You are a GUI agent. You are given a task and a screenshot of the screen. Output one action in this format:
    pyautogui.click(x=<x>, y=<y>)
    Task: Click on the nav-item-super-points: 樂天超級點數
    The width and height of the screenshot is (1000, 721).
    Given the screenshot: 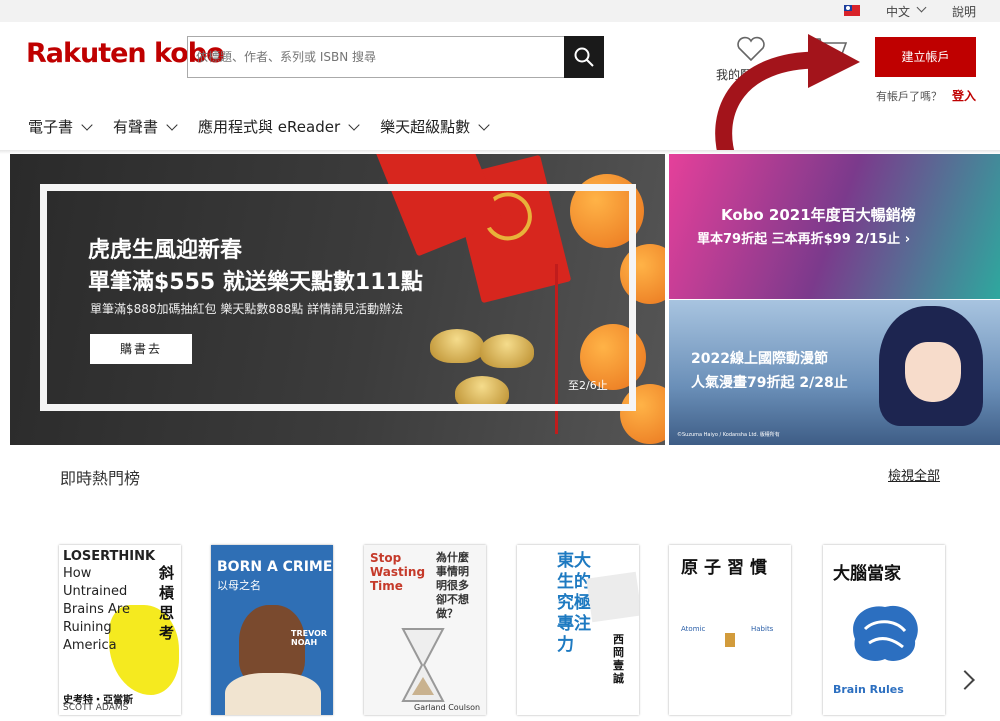 What is the action you would take?
    pyautogui.click(x=435, y=126)
    